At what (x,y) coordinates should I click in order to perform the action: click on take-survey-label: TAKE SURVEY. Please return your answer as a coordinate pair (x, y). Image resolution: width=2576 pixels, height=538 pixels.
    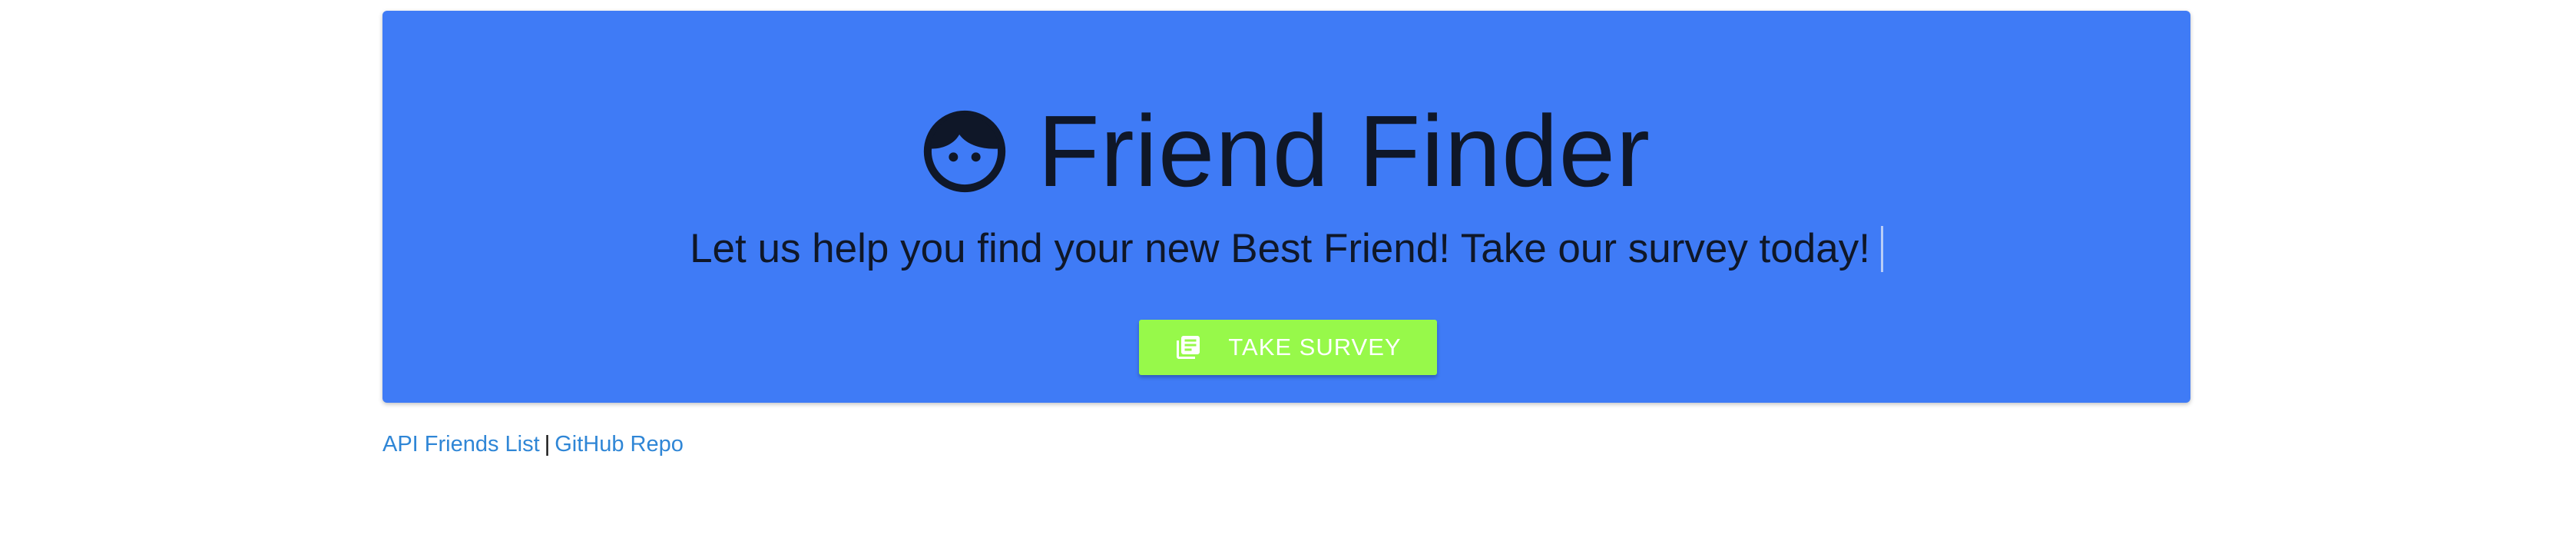
    Looking at the image, I should click on (1315, 347).